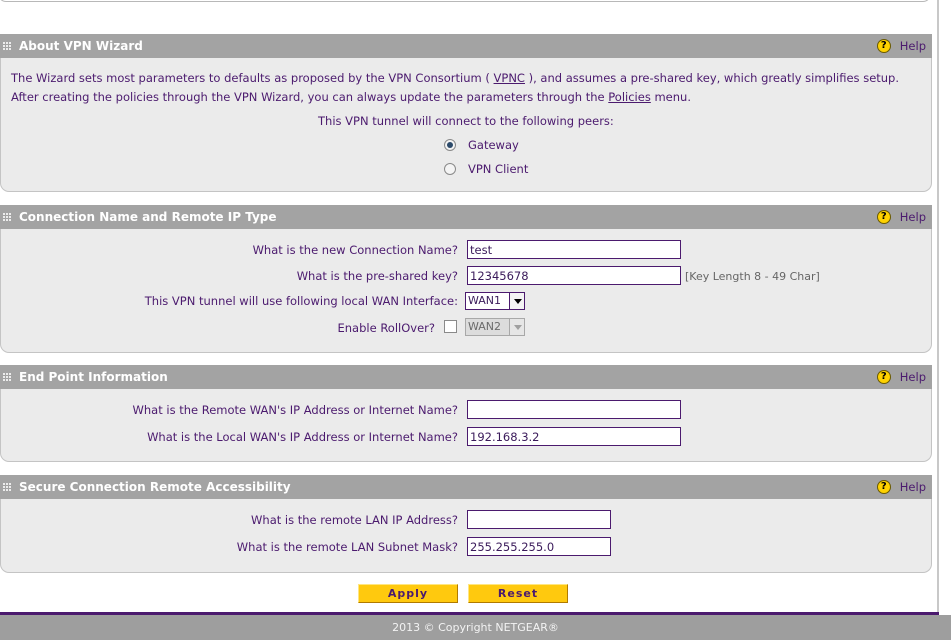 The width and height of the screenshot is (951, 640). I want to click on previous-section-box, so click(465, 1).